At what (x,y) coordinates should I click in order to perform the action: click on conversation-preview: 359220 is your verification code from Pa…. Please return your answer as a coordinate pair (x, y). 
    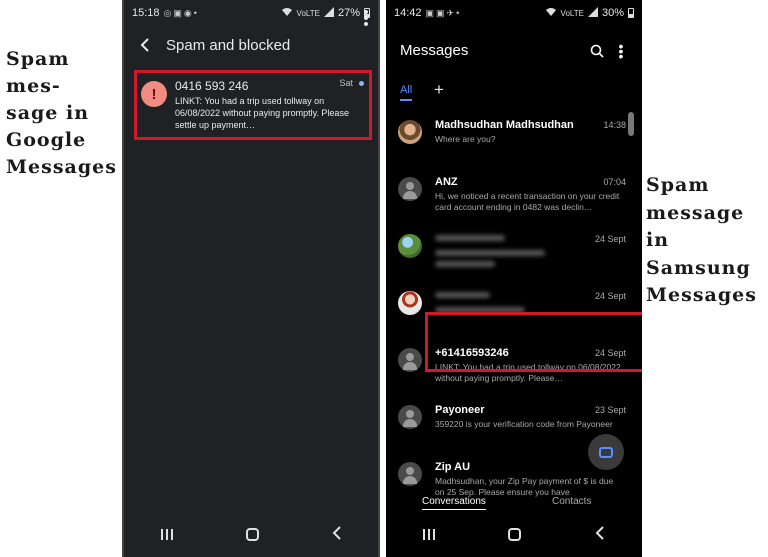
    Looking at the image, I should click on (524, 424).